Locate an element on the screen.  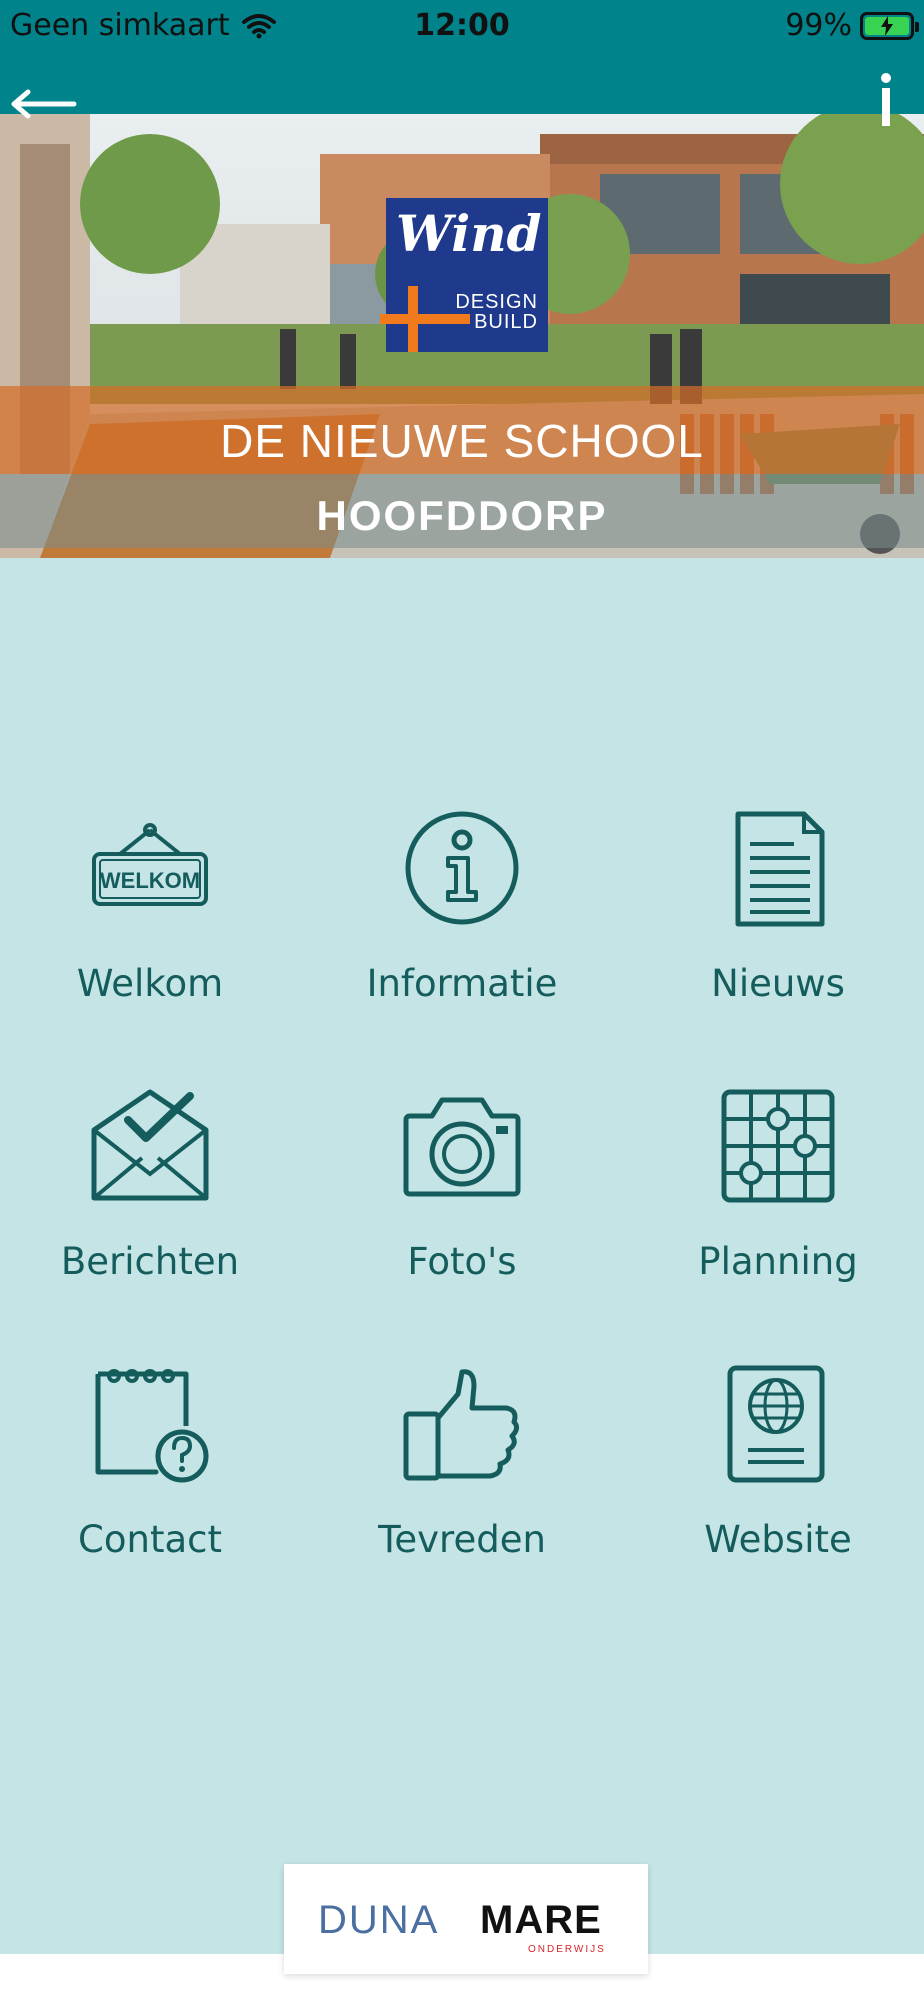
info-i-icon is located at coordinates (886, 99).